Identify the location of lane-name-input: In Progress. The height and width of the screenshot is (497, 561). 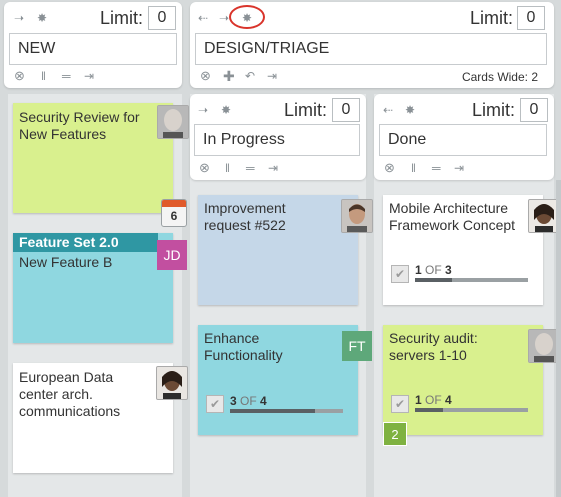
(277, 140).